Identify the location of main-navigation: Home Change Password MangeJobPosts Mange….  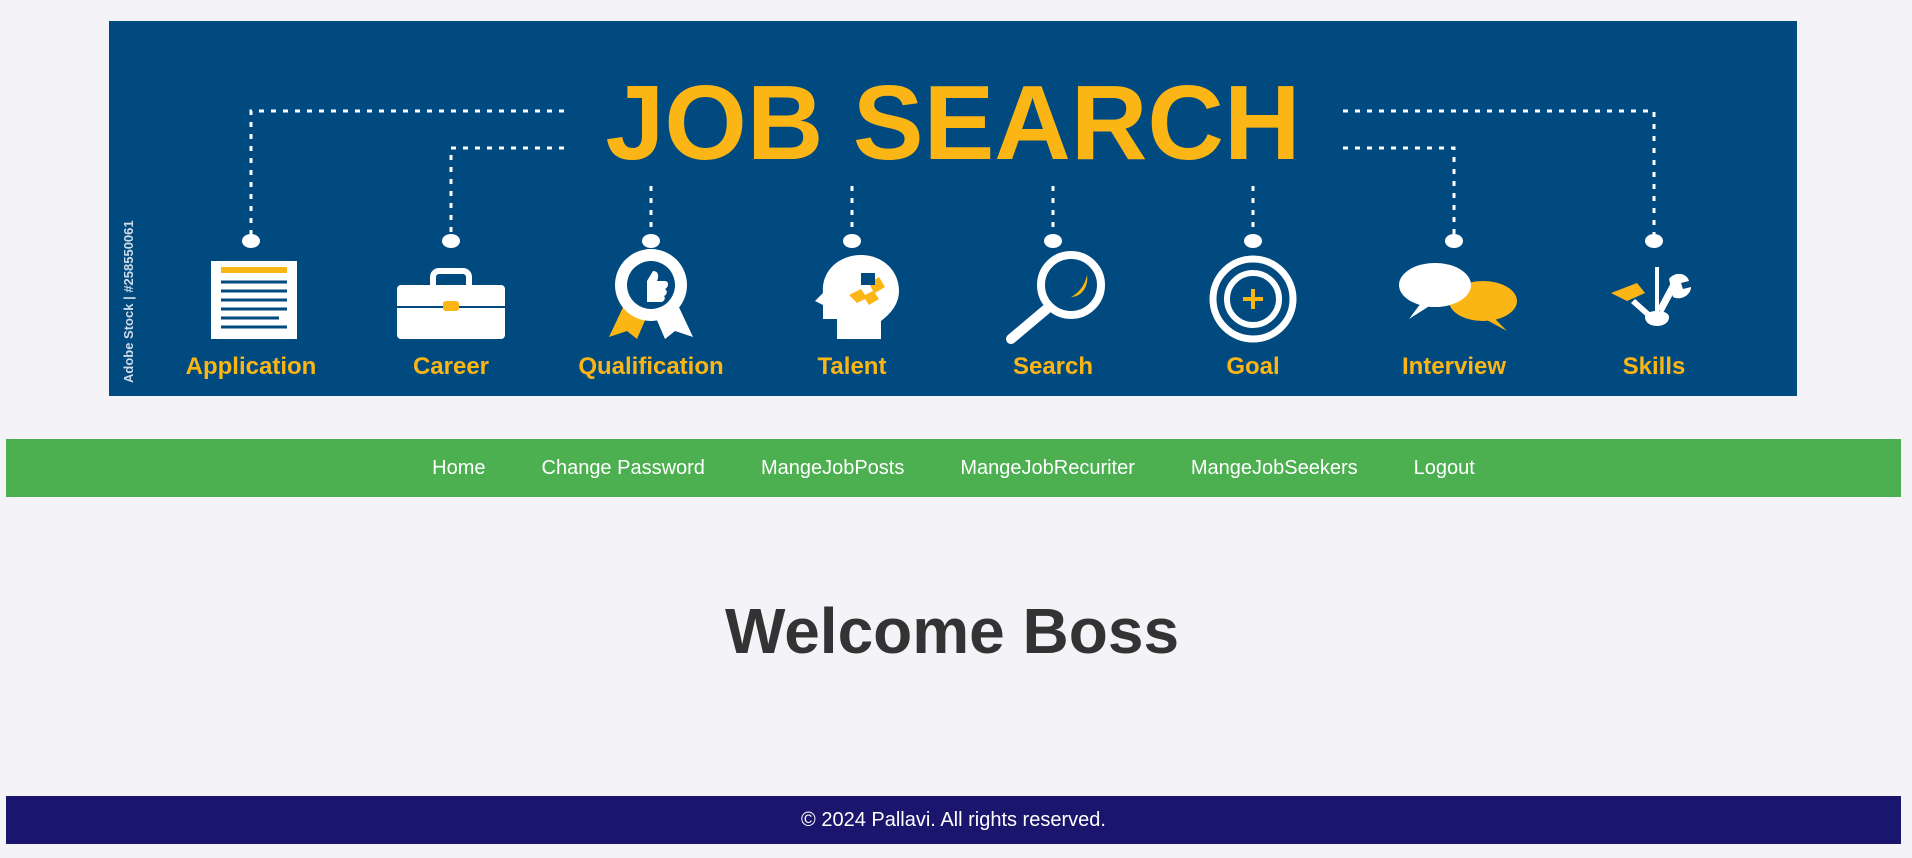
(953, 468).